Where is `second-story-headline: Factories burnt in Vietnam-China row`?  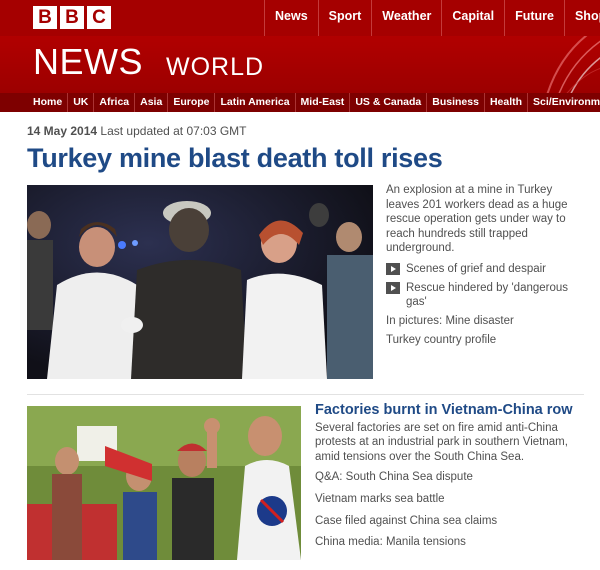
second-story-headline: Factories burnt in Vietnam-China row is located at coordinates (452, 410).